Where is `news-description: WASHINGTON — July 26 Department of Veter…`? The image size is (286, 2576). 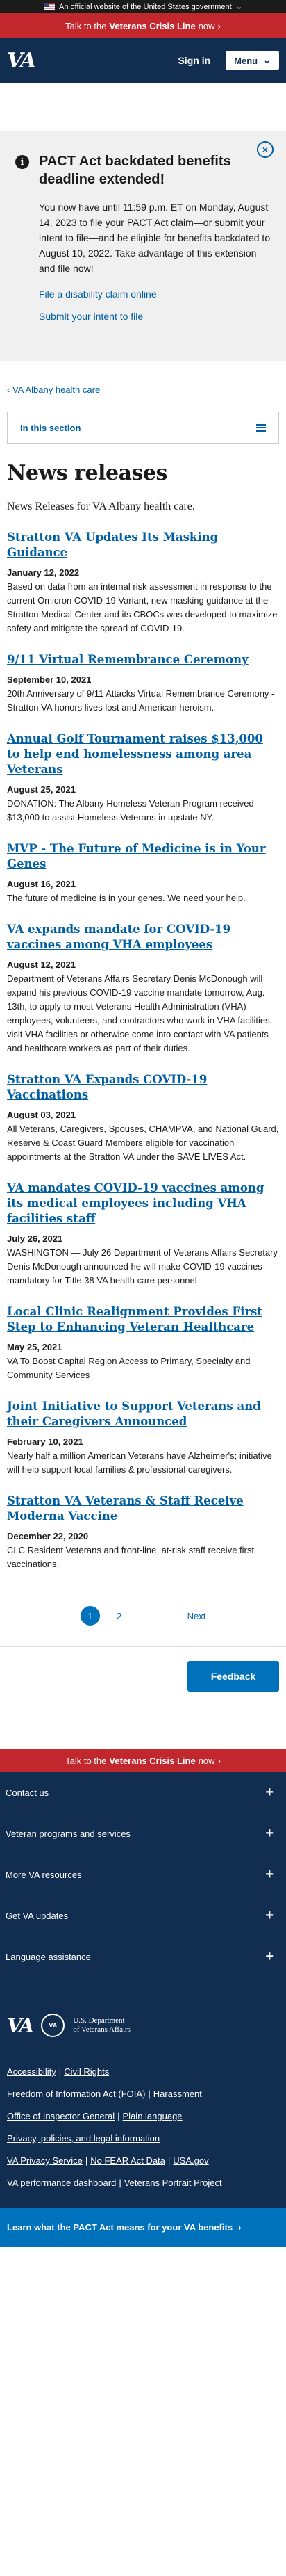 news-description: WASHINGTON — July 26 Department of Veter… is located at coordinates (143, 1266).